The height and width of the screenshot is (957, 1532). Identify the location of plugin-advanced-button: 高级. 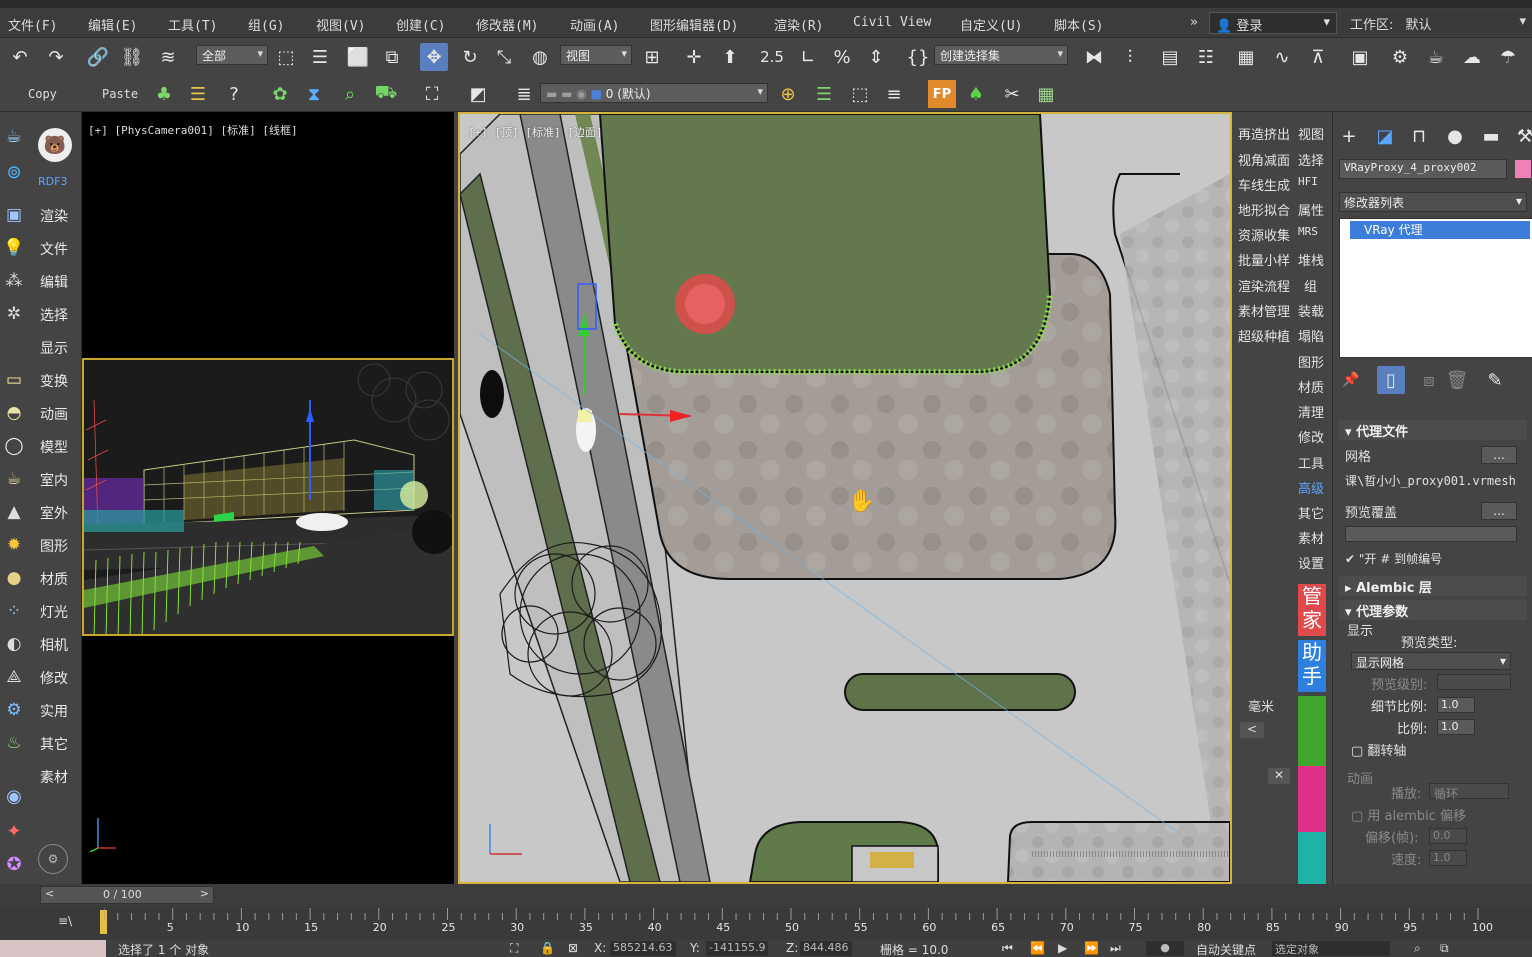
(1311, 487).